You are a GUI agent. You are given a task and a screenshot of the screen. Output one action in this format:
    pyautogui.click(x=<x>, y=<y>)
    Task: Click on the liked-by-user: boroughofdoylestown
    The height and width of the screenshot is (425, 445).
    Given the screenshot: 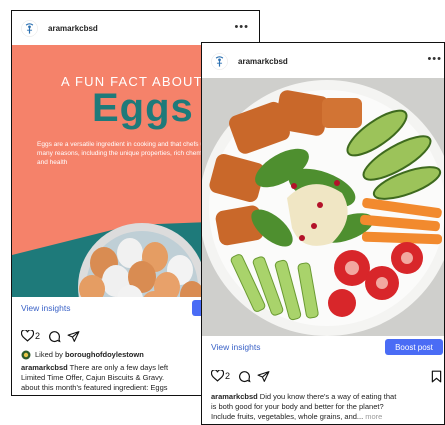 What is the action you would take?
    pyautogui.click(x=104, y=355)
    